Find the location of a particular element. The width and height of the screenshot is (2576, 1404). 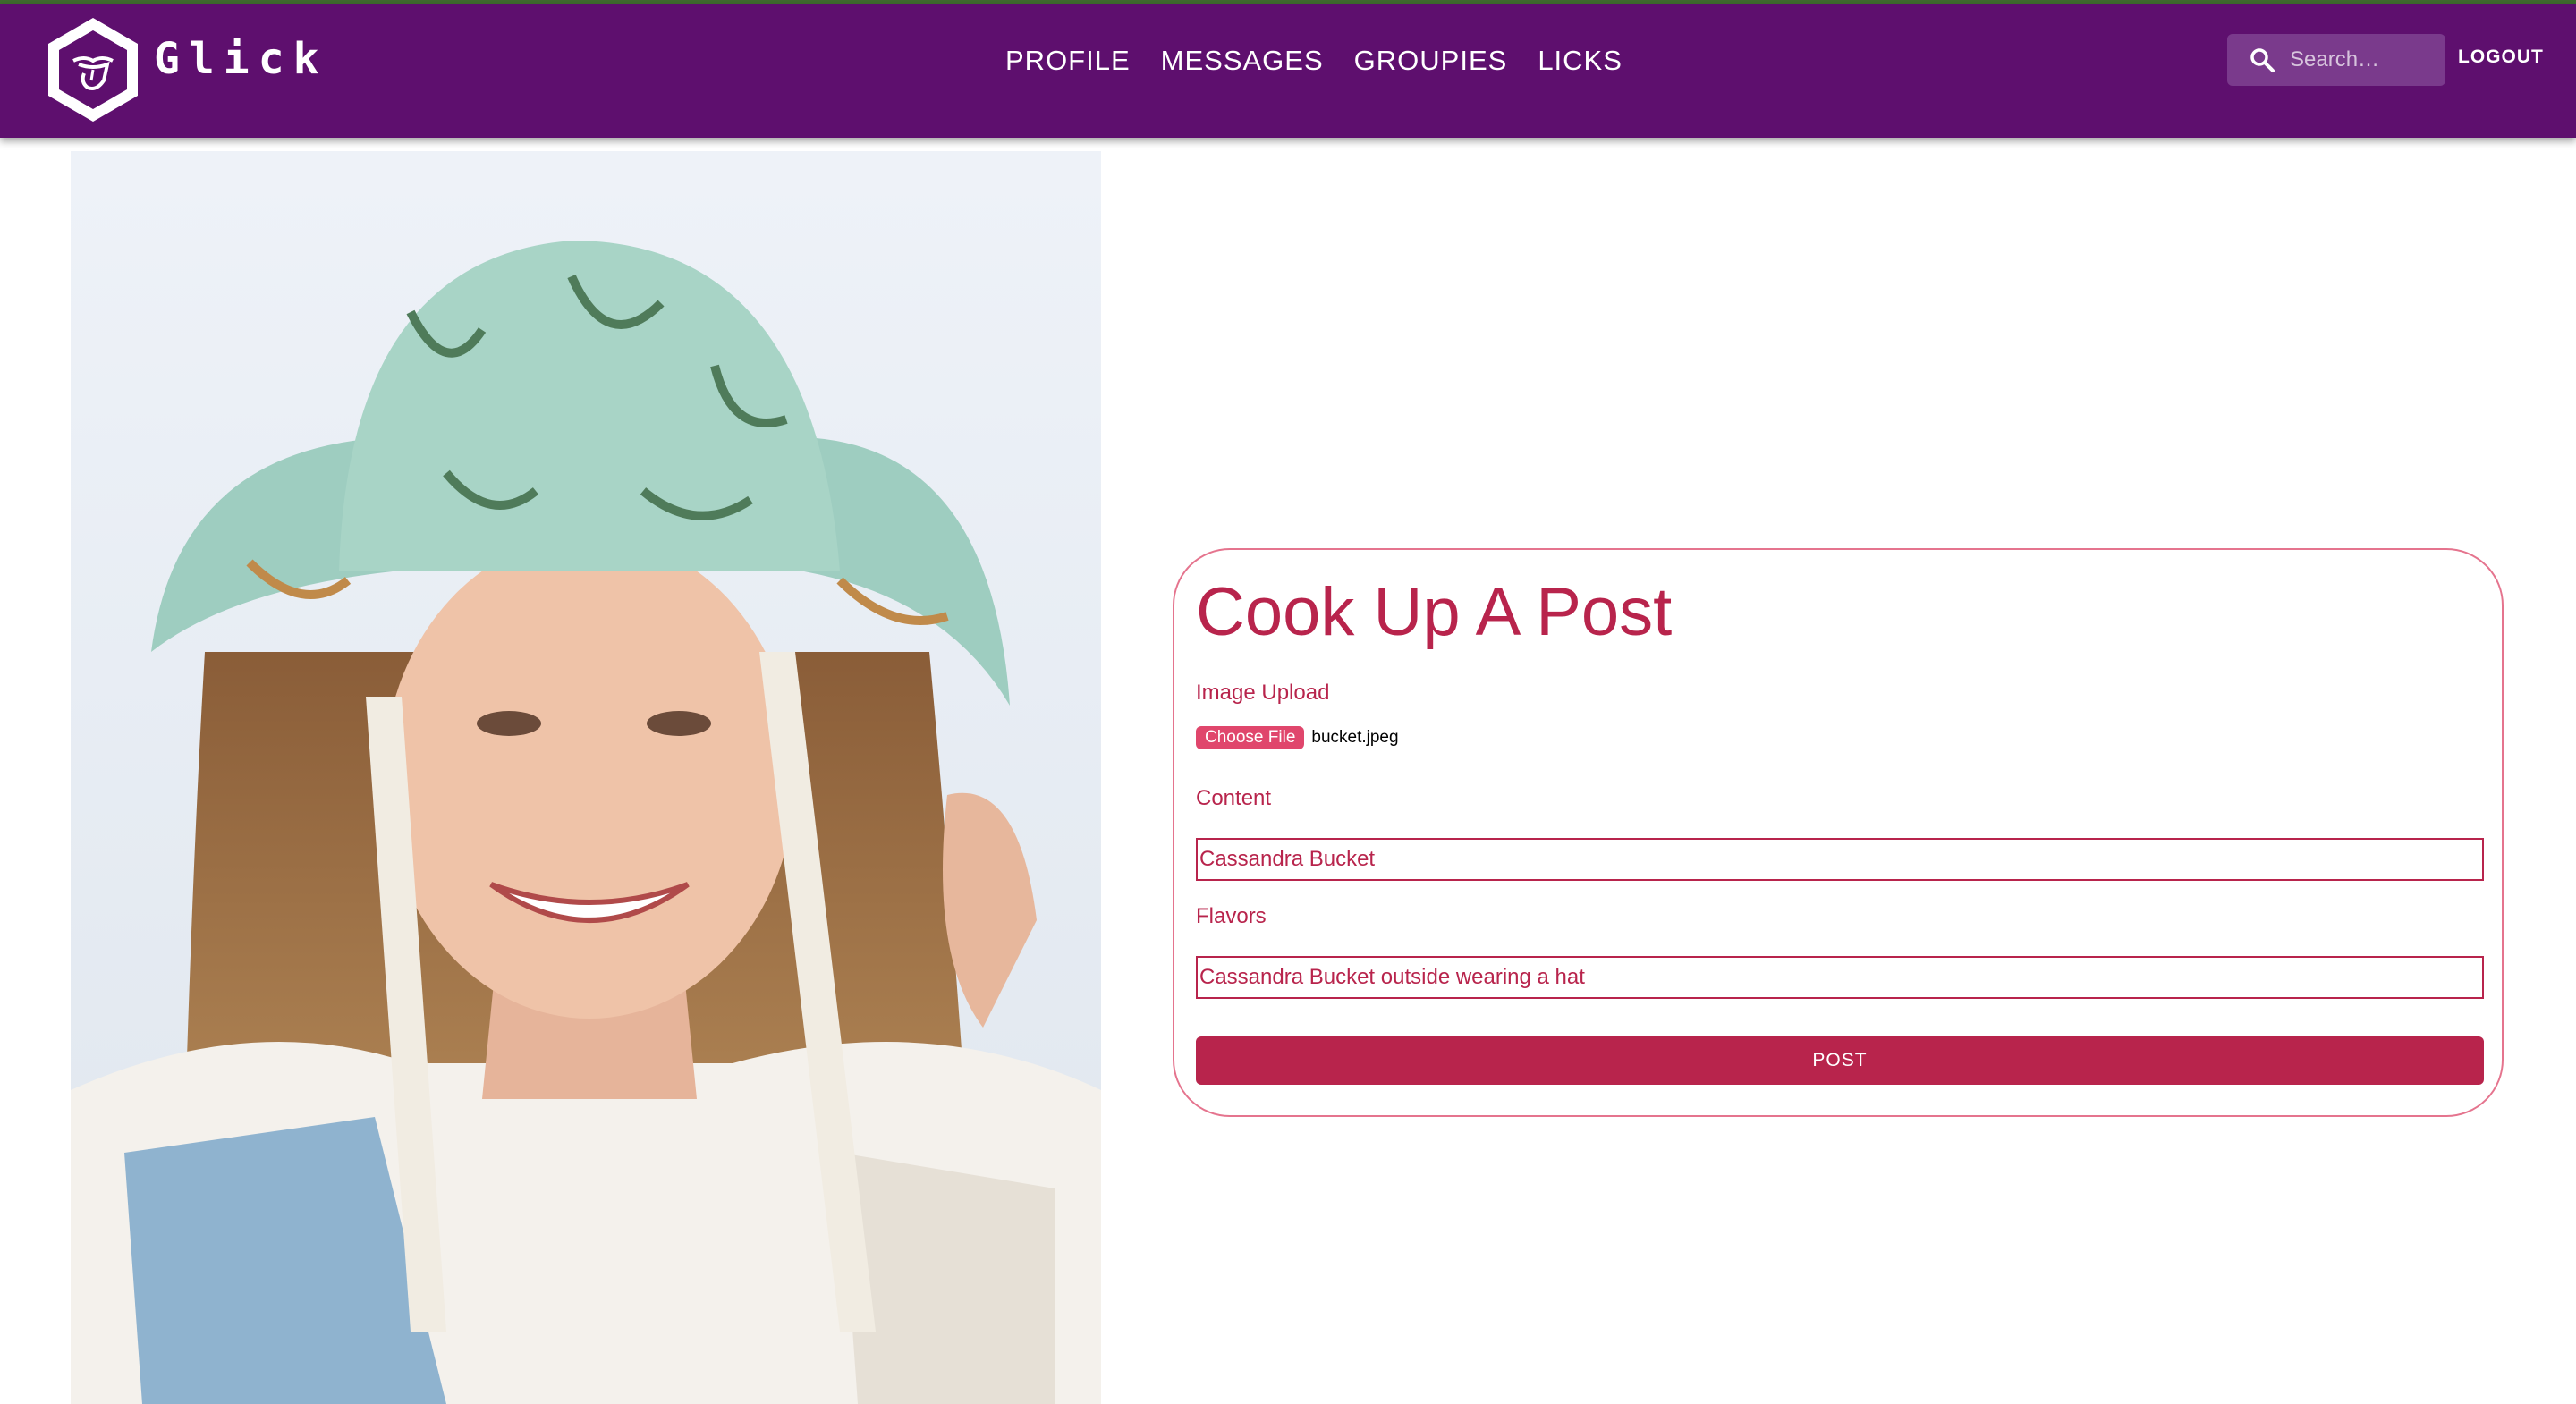

file-input: Choose File bucket.jpeg is located at coordinates (1297, 738).